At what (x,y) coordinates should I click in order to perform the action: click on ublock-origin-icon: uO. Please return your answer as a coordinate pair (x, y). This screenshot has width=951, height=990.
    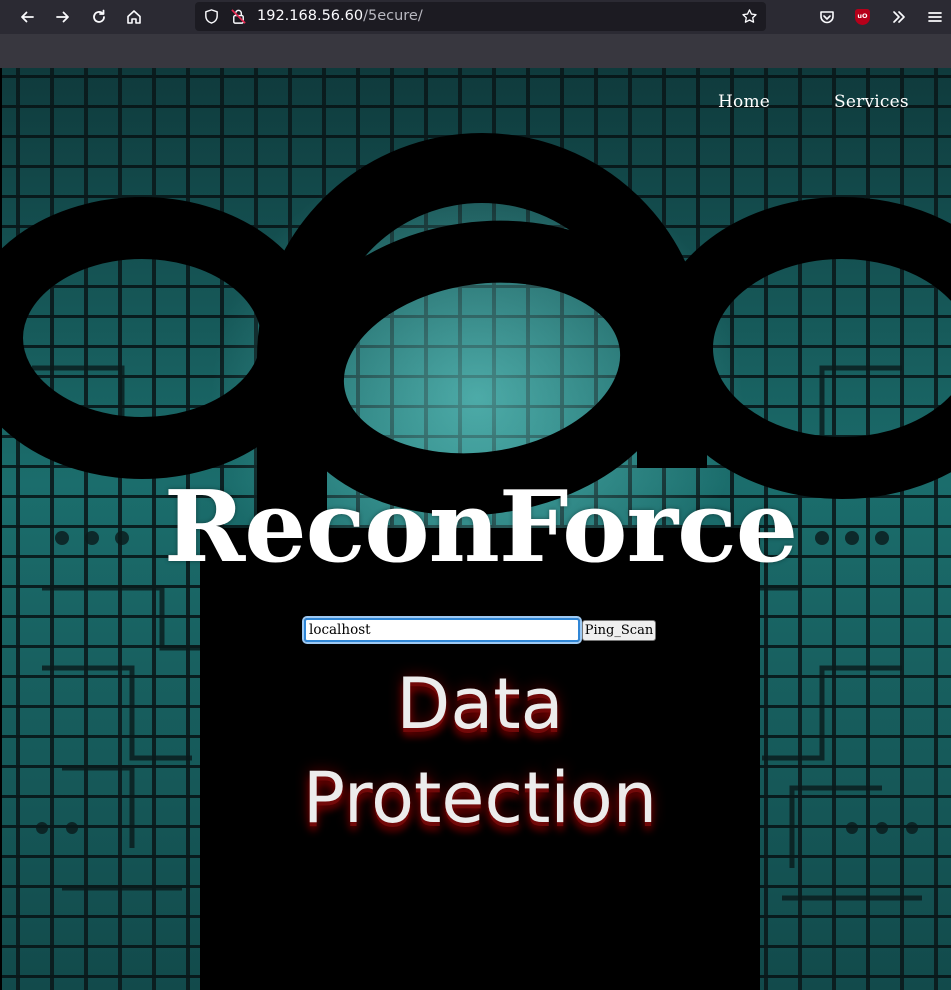
    Looking at the image, I should click on (862, 17).